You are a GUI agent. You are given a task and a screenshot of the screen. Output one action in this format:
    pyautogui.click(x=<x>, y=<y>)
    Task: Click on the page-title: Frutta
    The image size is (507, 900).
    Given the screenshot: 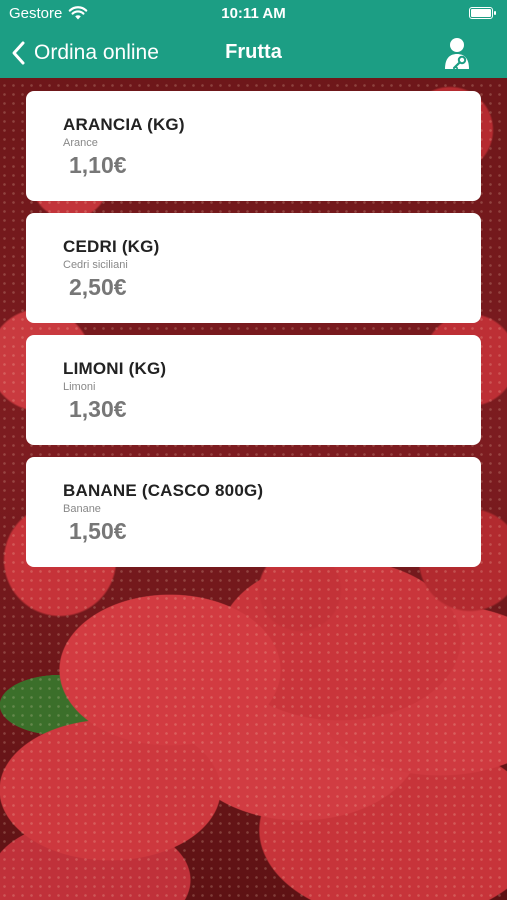 What is the action you would take?
    pyautogui.click(x=253, y=52)
    